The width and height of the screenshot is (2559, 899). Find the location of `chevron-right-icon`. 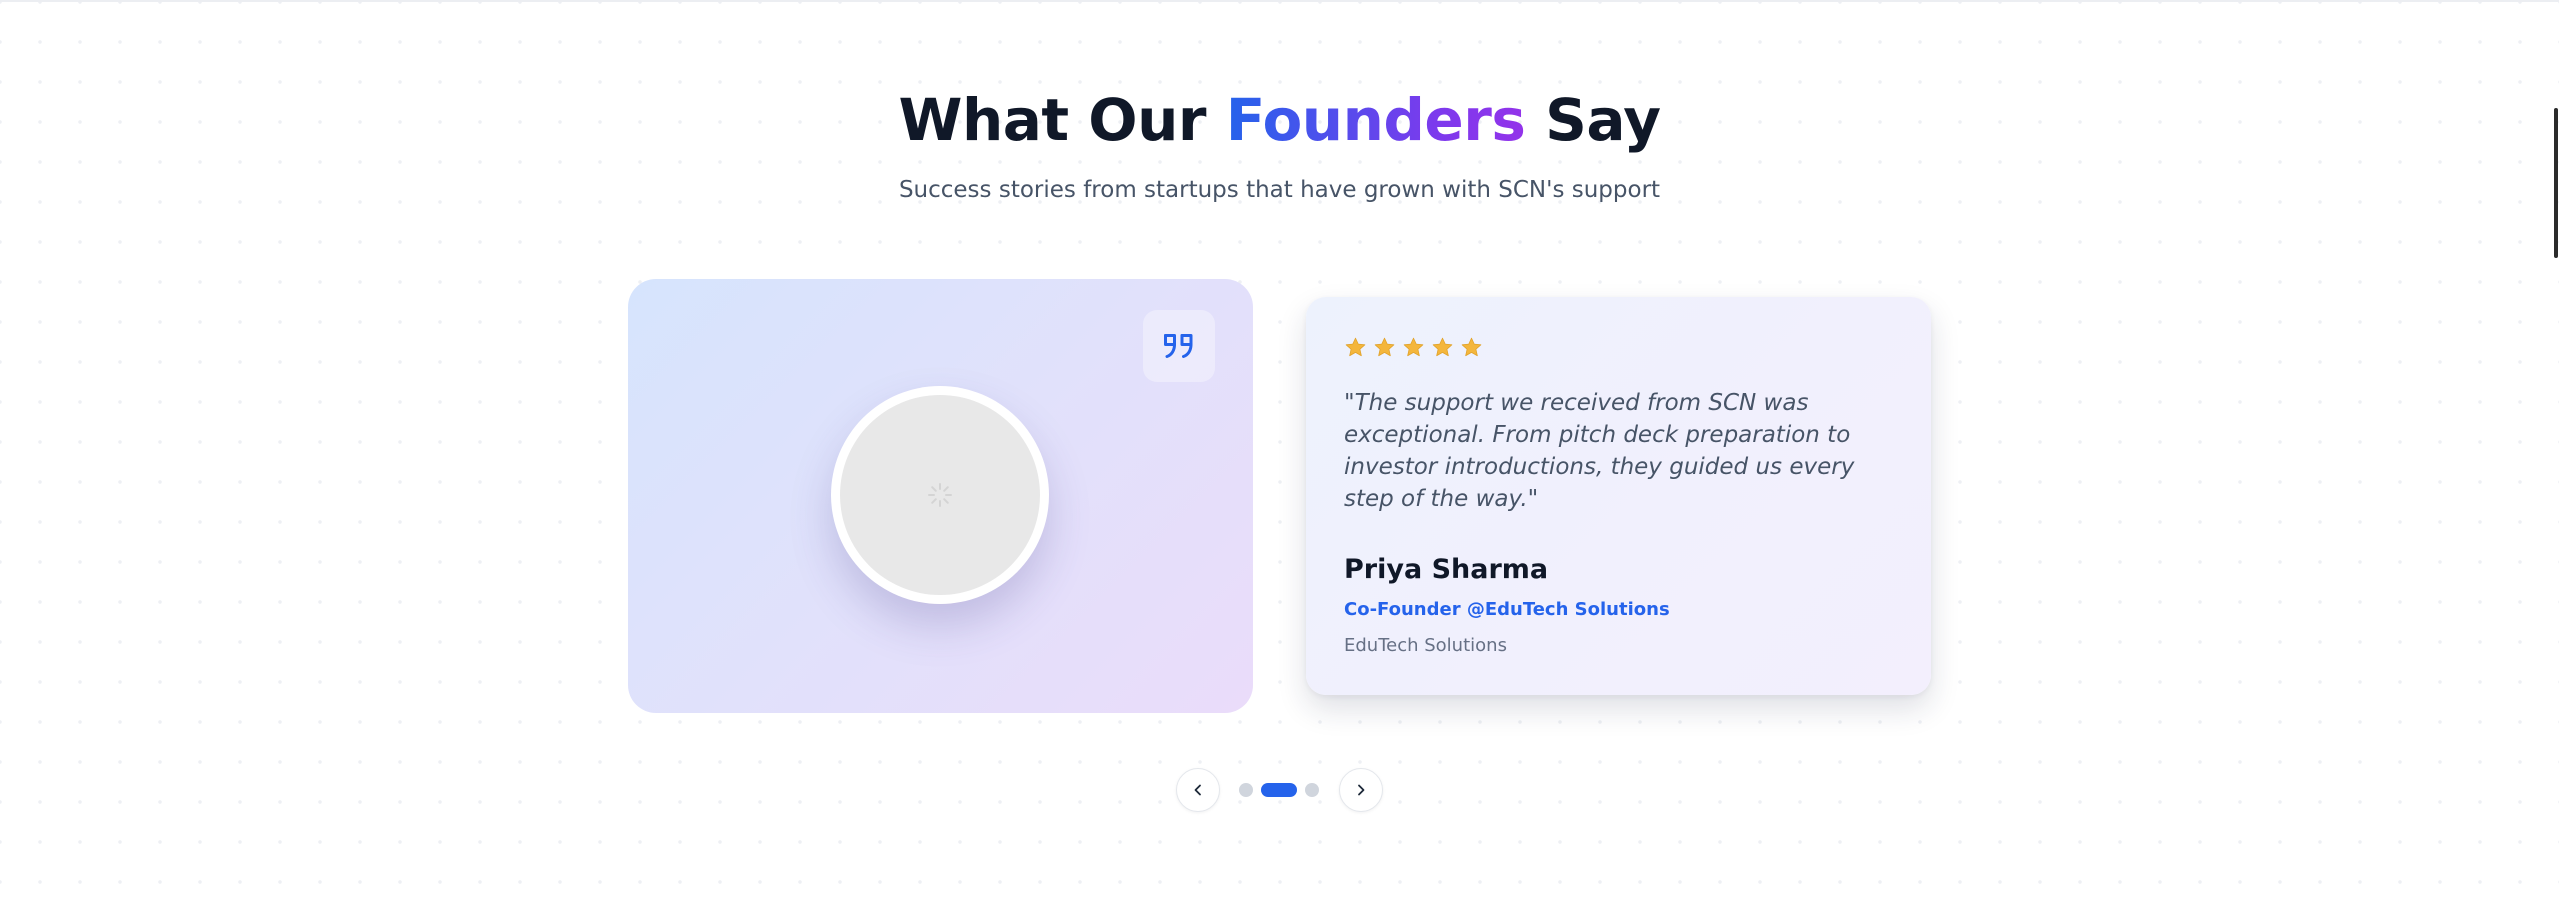

chevron-right-icon is located at coordinates (1361, 790).